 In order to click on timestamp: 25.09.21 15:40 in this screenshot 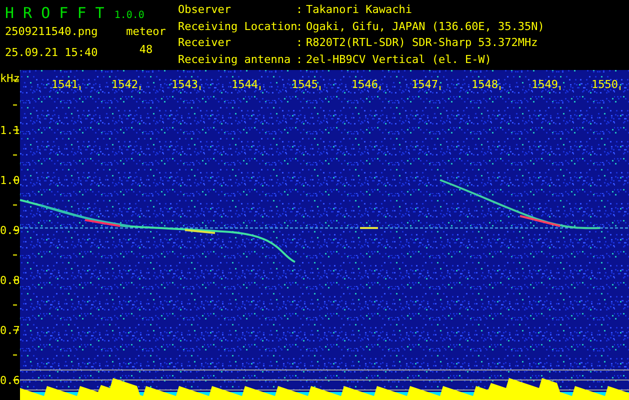, I will do `click(52, 53)`.